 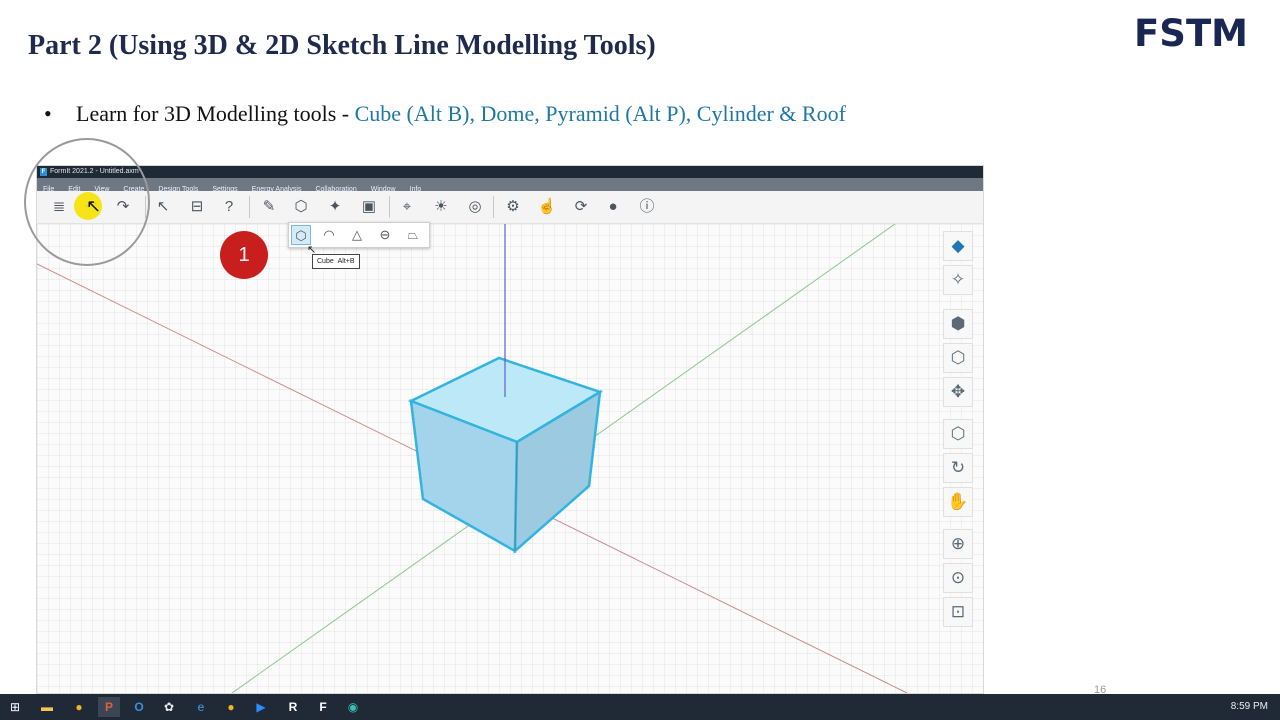 What do you see at coordinates (94, 206) in the screenshot?
I see `magnified-cursor-icon: ↖` at bounding box center [94, 206].